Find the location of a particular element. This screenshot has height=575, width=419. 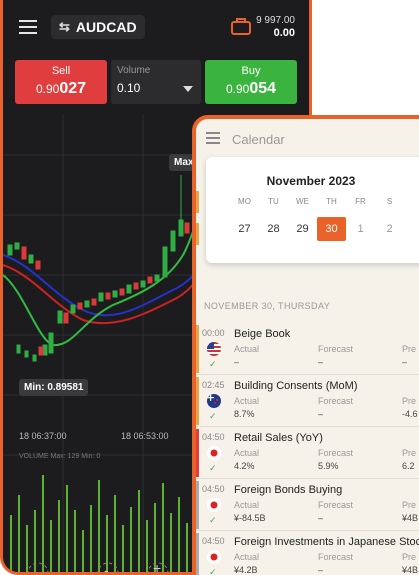

forecast-value: – is located at coordinates (321, 362).